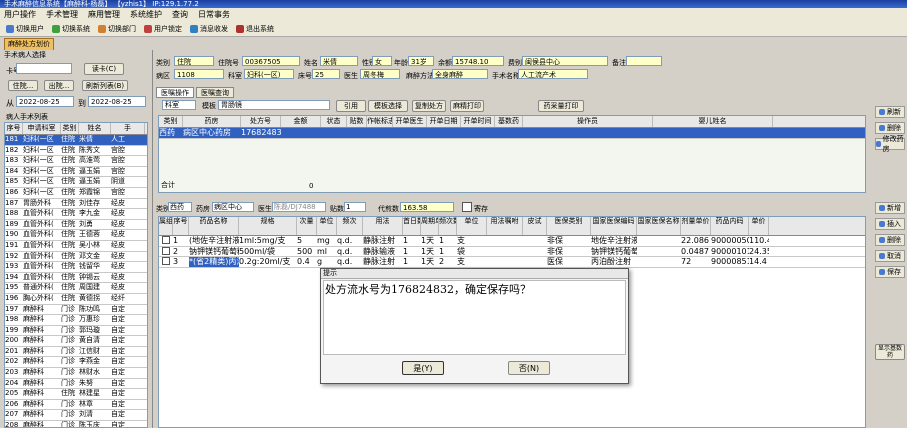 Image resolution: width=907 pixels, height=428 pixels. Describe the element at coordinates (307, 226) in the screenshot. I see `column-header: 次量` at that location.